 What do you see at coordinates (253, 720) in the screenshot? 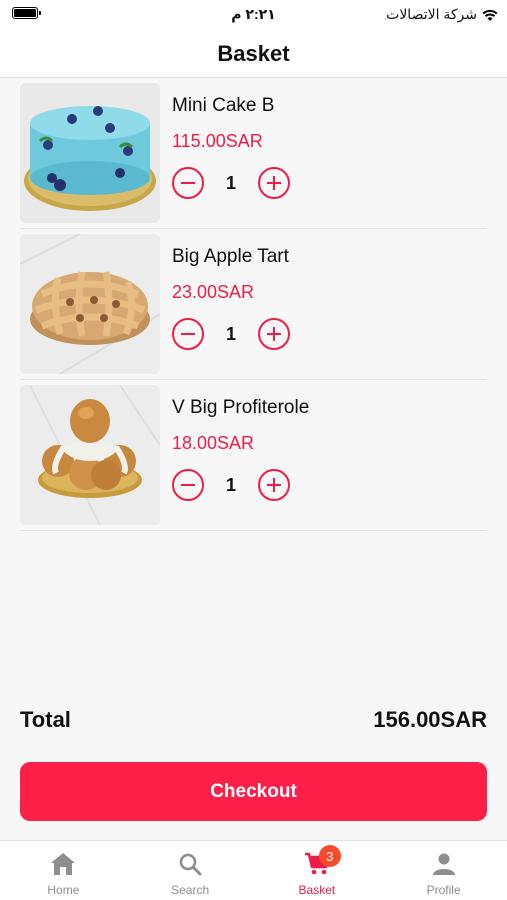
I see `total-row: Total 156.00SAR` at bounding box center [253, 720].